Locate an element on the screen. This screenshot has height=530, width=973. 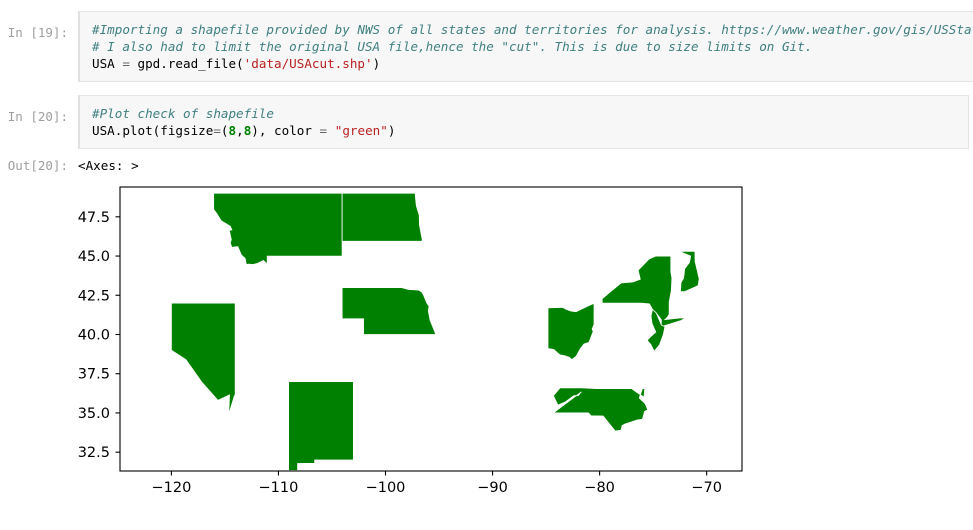
x-axis: −120 −110 −100 −90 −80 −70 is located at coordinates (436, 483).